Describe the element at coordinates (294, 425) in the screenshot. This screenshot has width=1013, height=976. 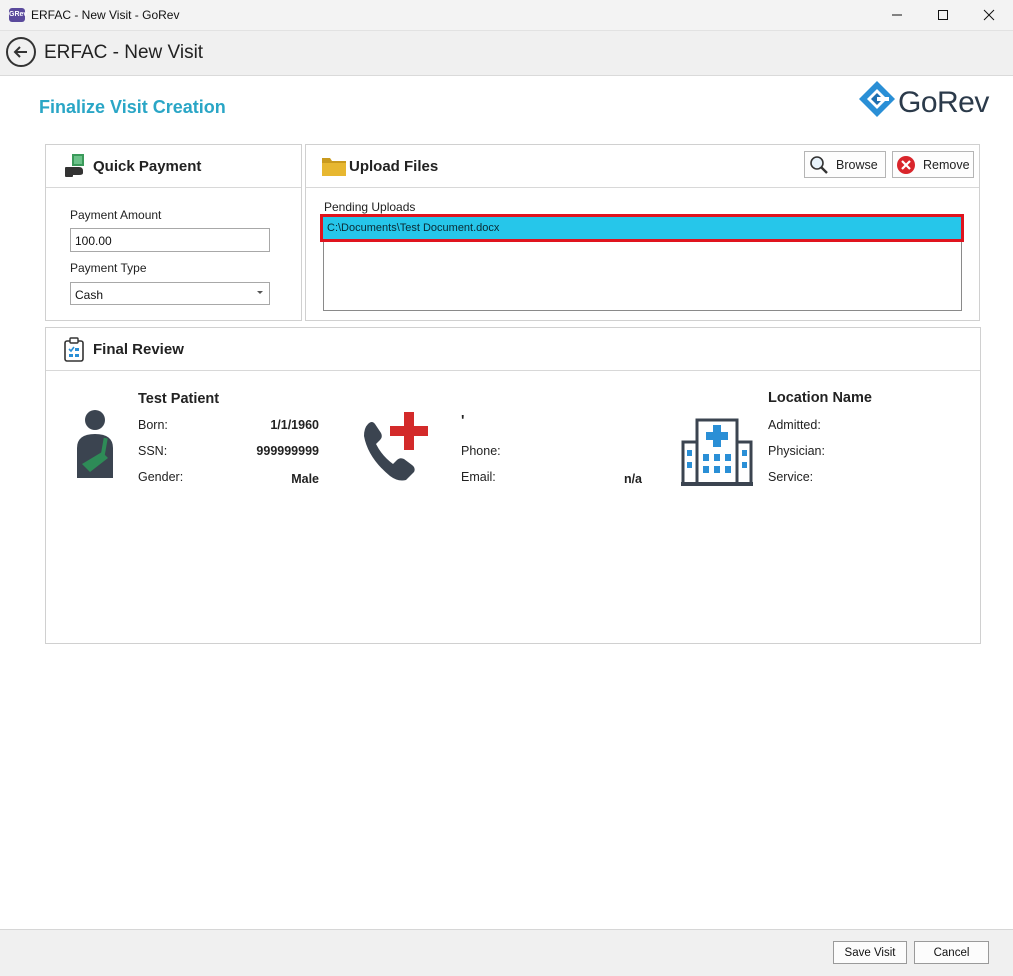
I see `born-value: 1/1/1960` at that location.